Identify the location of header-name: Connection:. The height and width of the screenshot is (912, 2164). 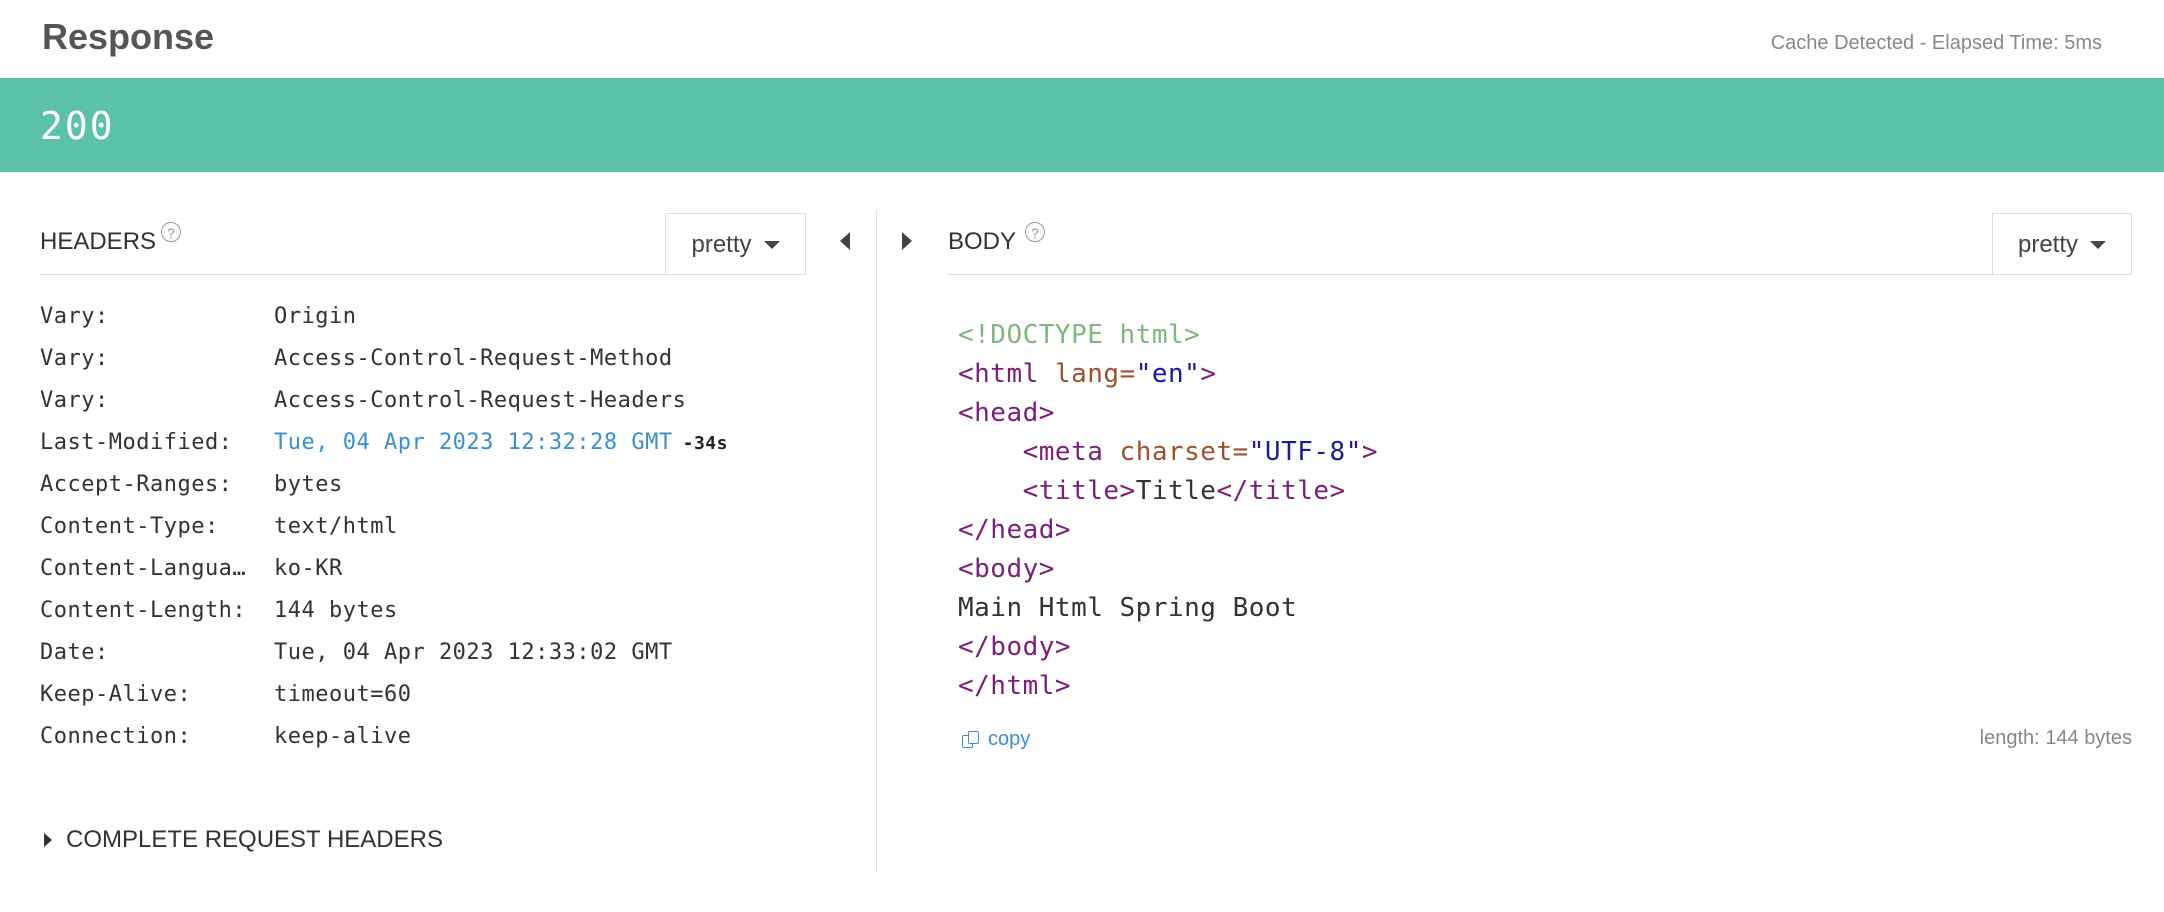
(116, 736).